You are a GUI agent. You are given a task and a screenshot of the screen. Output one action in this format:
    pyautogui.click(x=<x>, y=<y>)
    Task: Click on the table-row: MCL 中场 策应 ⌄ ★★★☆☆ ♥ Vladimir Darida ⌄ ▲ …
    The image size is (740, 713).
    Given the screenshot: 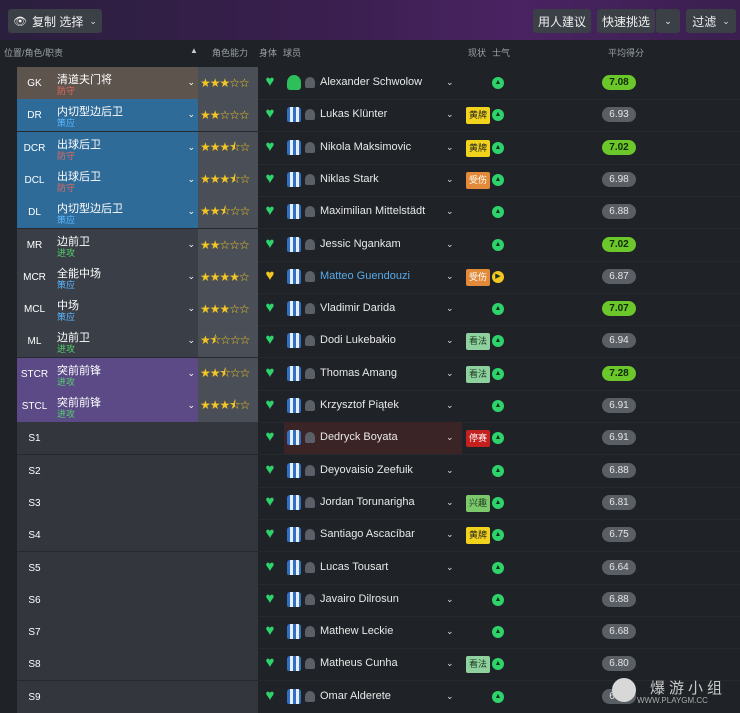 What is the action you would take?
    pyautogui.click(x=370, y=309)
    